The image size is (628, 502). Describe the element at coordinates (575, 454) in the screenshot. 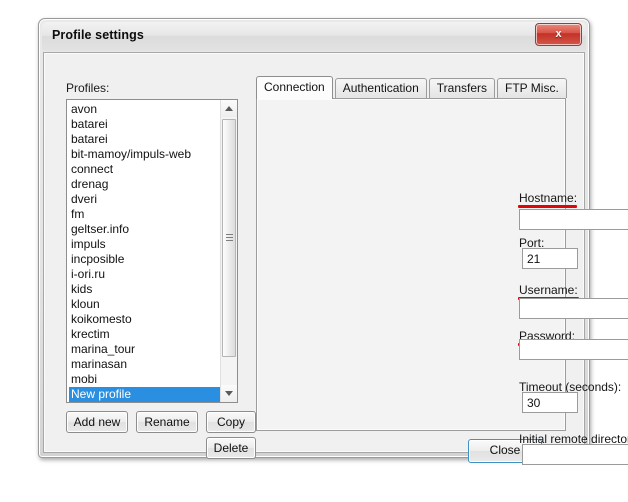

I see `initial-remote-directory-input` at that location.